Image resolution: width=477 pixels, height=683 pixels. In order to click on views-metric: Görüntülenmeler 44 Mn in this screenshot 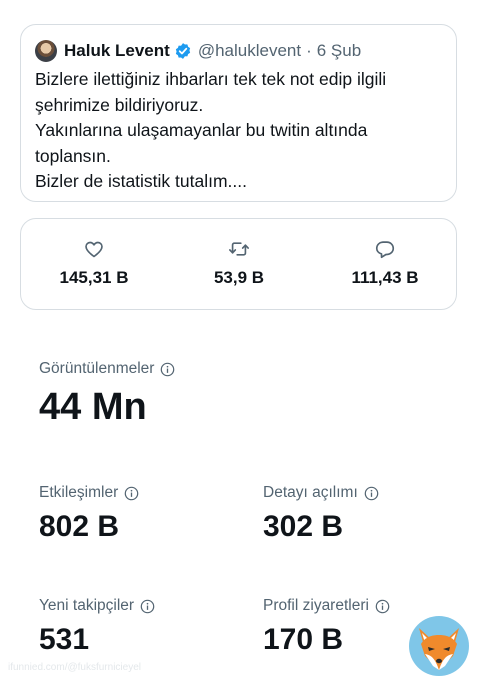, I will do `click(107, 394)`.